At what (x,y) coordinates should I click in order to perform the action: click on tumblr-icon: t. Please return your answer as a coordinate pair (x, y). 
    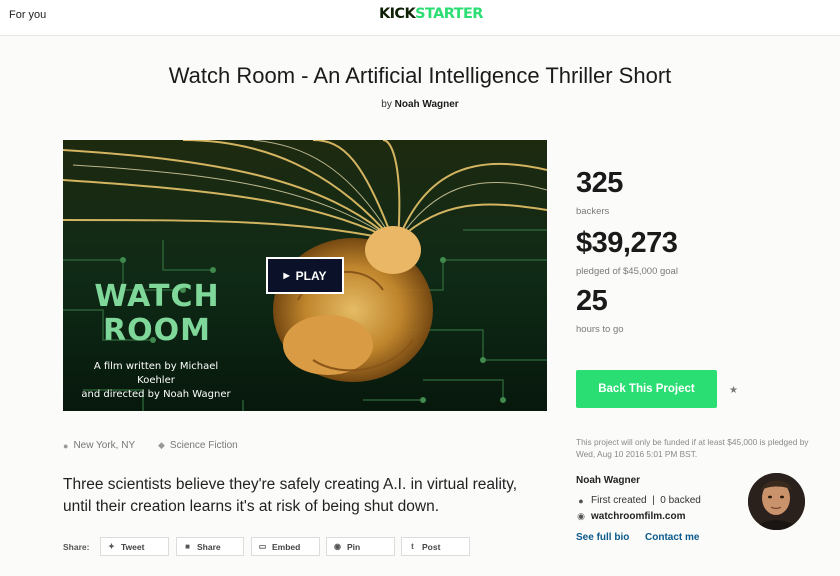
    Looking at the image, I should click on (412, 546).